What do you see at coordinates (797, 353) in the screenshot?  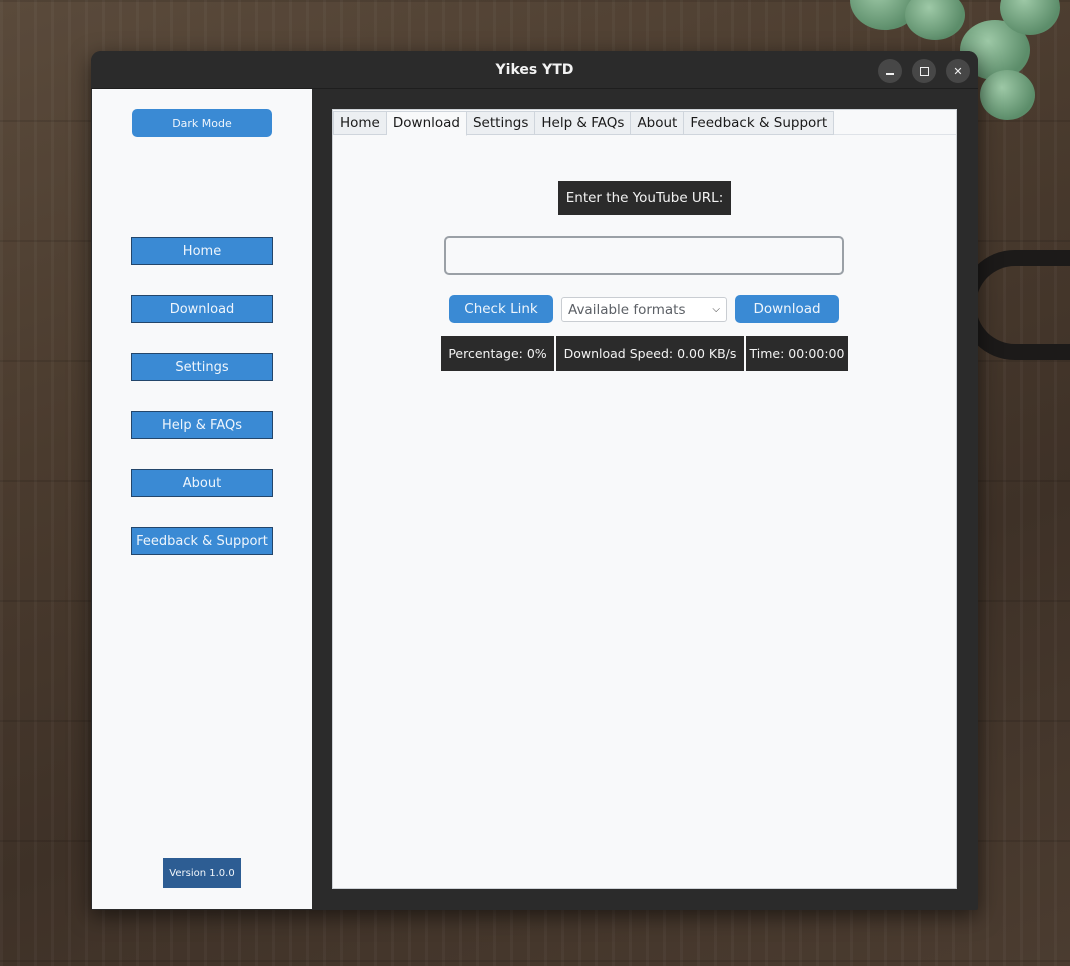 I see `time-status: Time: 00:00:00` at bounding box center [797, 353].